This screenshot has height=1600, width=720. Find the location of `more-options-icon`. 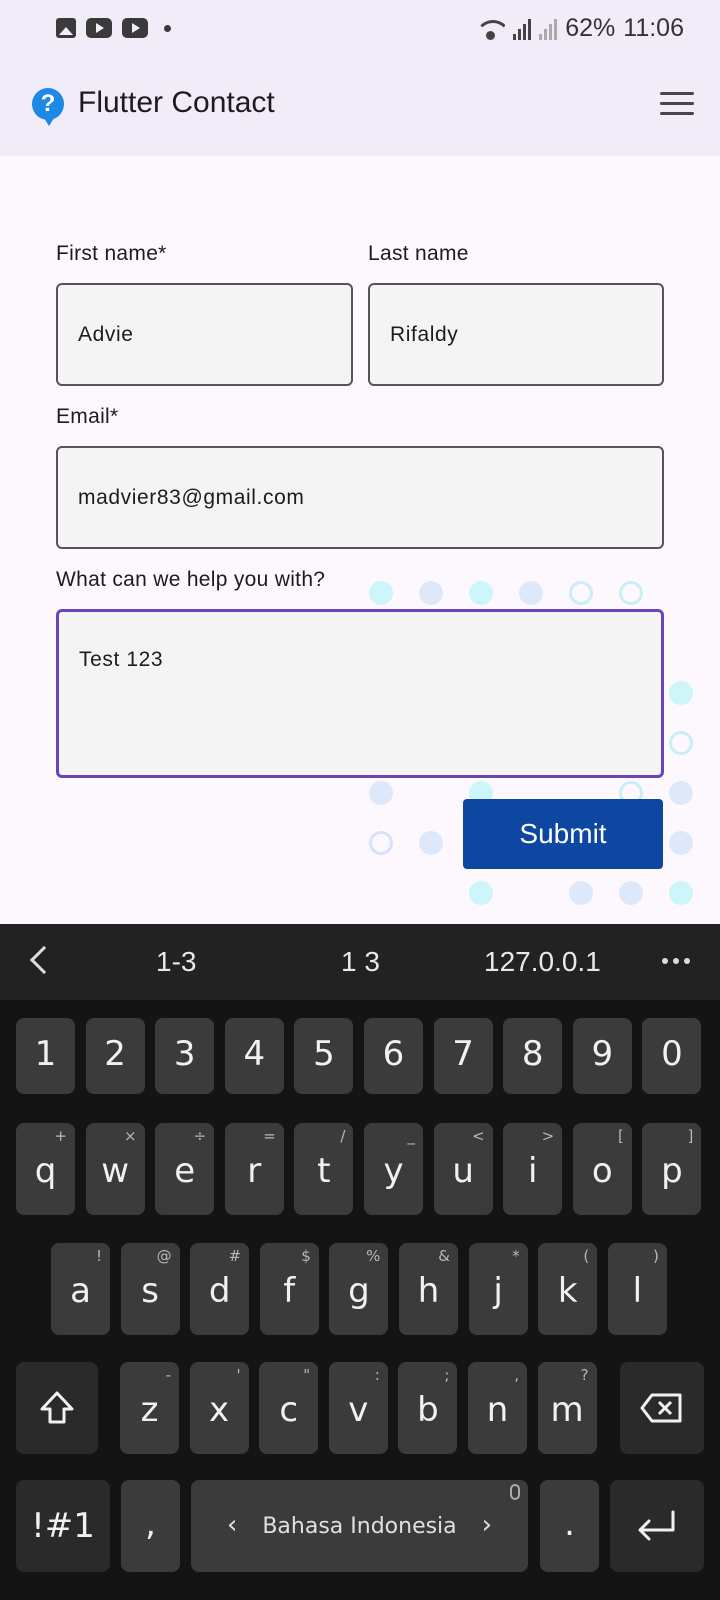

more-options-icon is located at coordinates (676, 961).